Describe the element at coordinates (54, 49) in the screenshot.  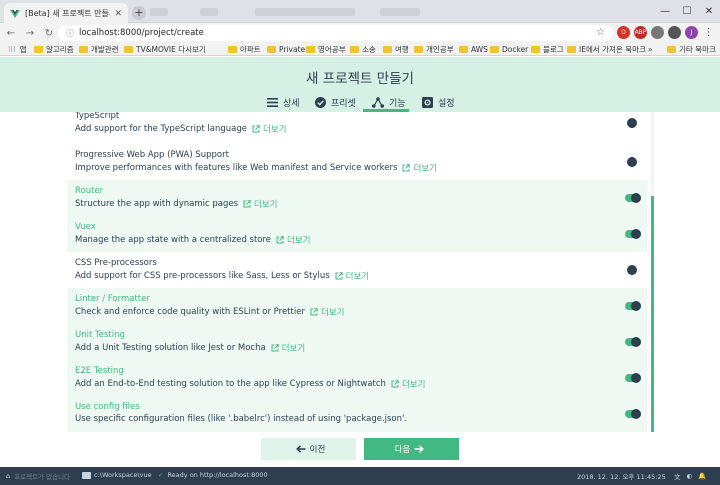
I see `bookmark-folder: 알고리즘` at that location.